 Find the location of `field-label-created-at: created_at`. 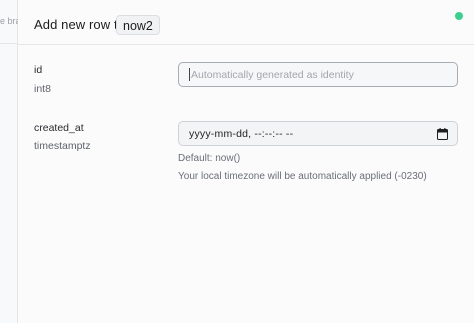

field-label-created-at: created_at is located at coordinates (59, 128).